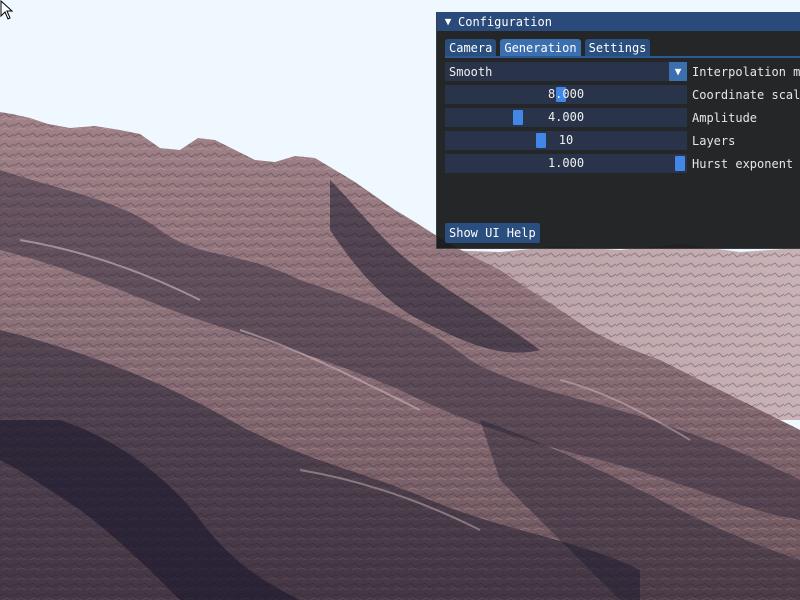 The height and width of the screenshot is (600, 800). I want to click on window-title-bar: ▼ Configuration, so click(618, 21).